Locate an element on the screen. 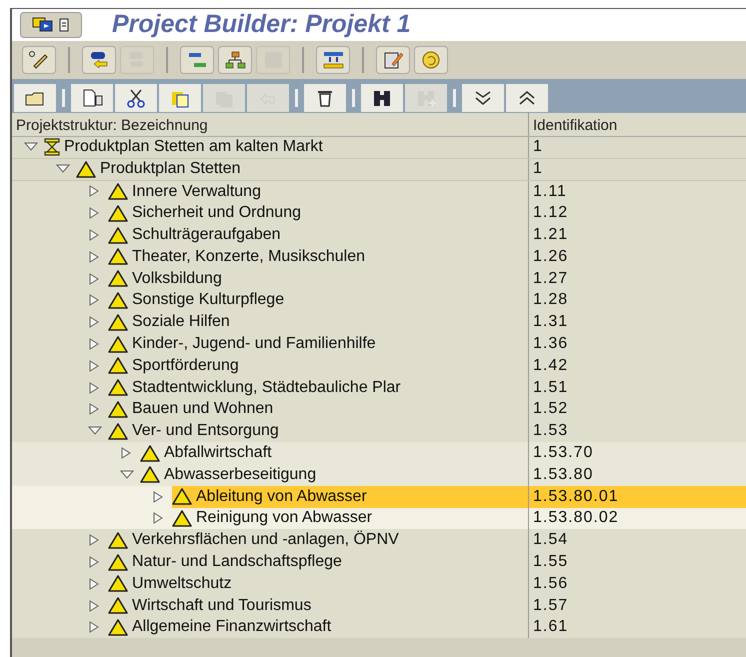 This screenshot has height=657, width=746. node-label: Produktplan Stetten is located at coordinates (170, 169).